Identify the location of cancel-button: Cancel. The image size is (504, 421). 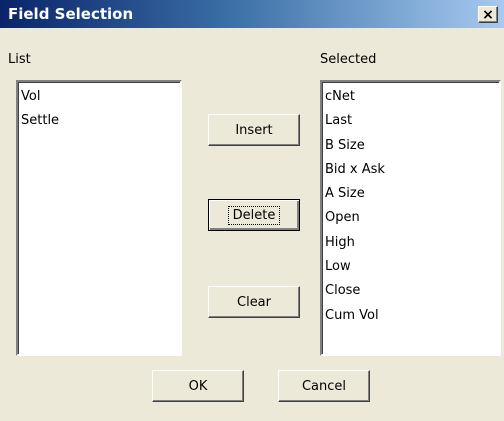
(324, 386).